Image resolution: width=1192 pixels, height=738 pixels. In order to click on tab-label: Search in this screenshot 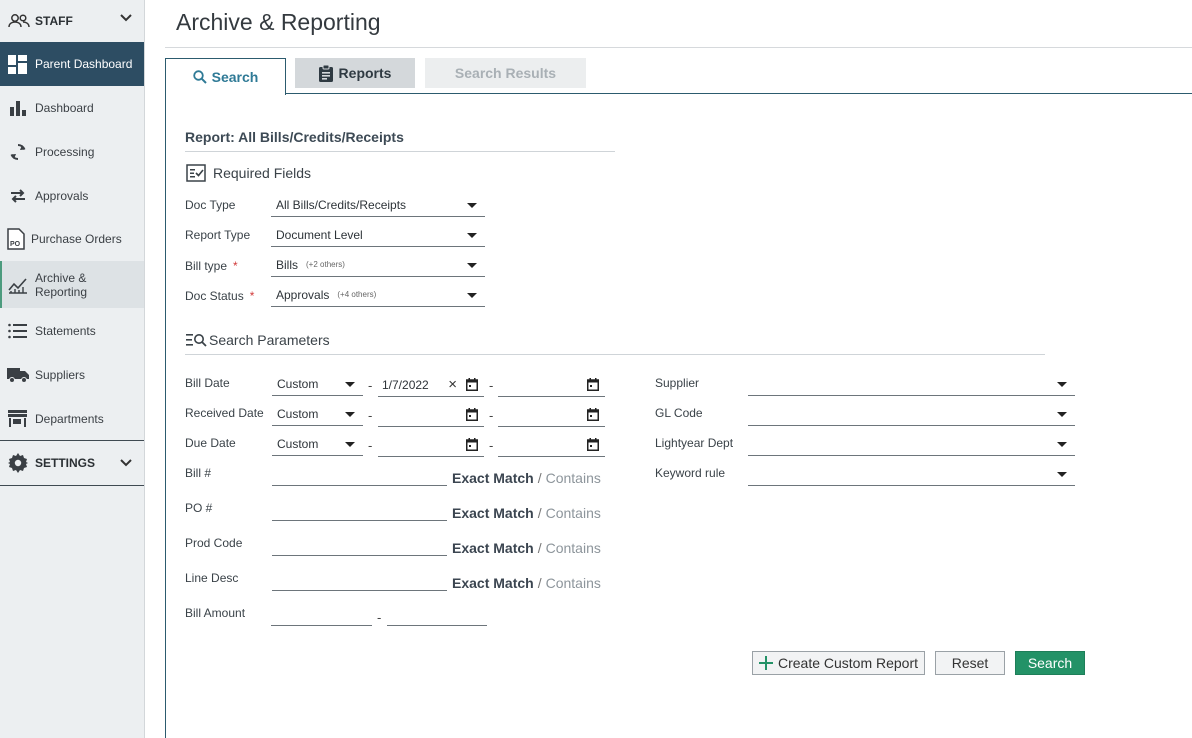, I will do `click(235, 77)`.